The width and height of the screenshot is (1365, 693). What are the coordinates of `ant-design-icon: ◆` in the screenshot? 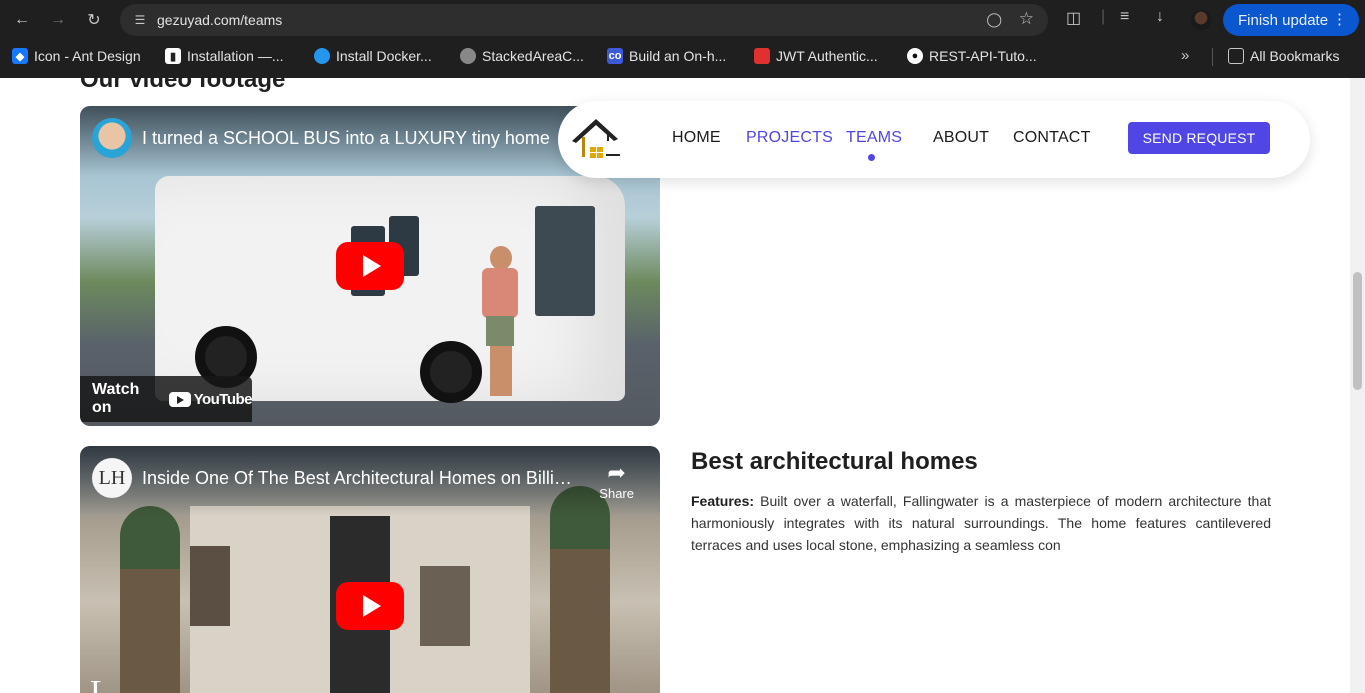 It's located at (20, 56).